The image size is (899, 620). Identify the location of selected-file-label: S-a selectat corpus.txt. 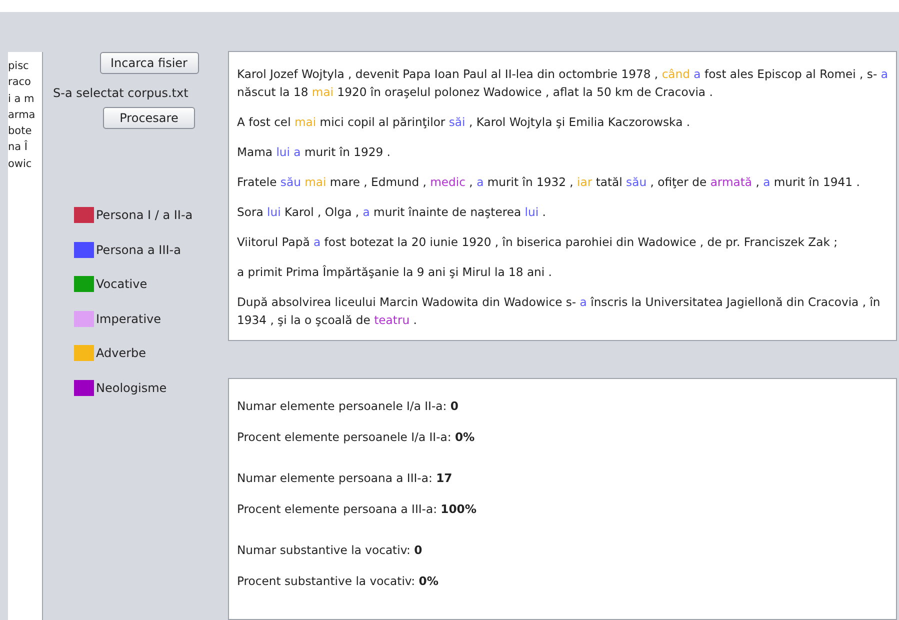
(121, 93).